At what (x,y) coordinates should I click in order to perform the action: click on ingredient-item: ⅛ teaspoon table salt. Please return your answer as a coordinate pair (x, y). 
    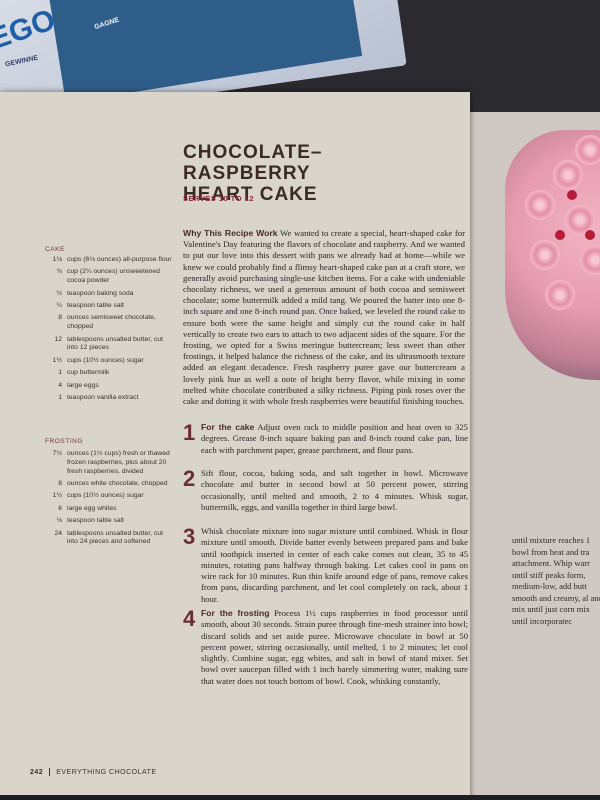
    Looking at the image, I should click on (107, 521).